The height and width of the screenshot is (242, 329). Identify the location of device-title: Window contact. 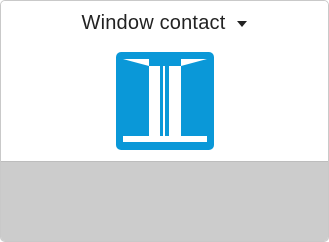
(153, 22).